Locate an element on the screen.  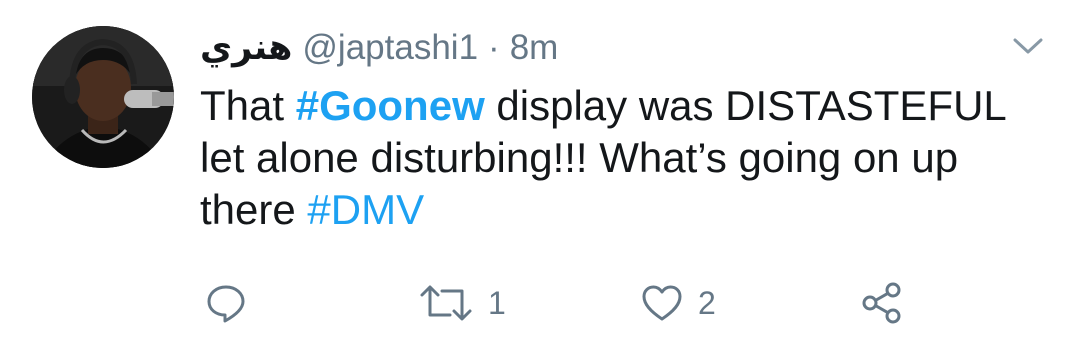
retweet-button: 1 is located at coordinates (462, 303).